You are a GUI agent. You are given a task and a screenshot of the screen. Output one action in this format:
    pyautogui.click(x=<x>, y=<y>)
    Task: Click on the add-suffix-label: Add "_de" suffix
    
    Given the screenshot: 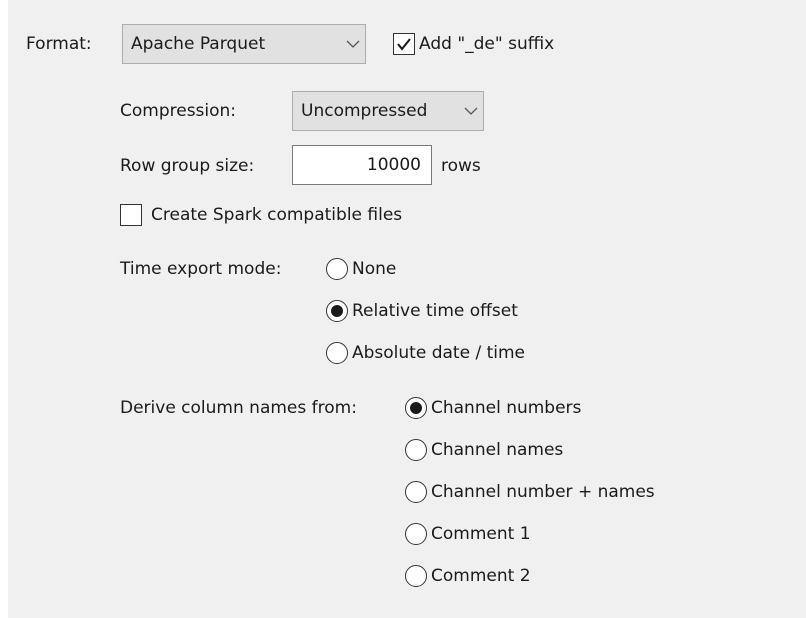 What is the action you would take?
    pyautogui.click(x=486, y=44)
    